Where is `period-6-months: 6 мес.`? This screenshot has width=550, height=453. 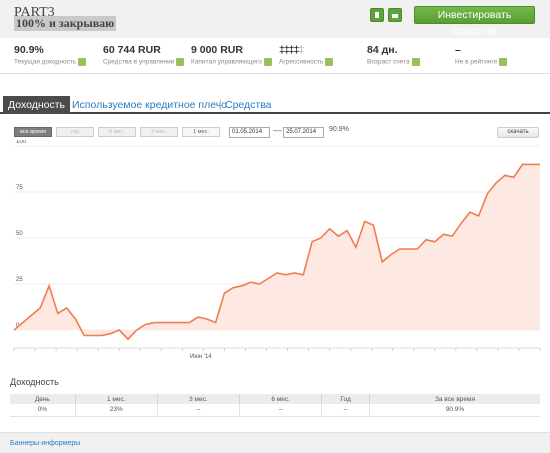
period-6-months: 6 мес. is located at coordinates (117, 132).